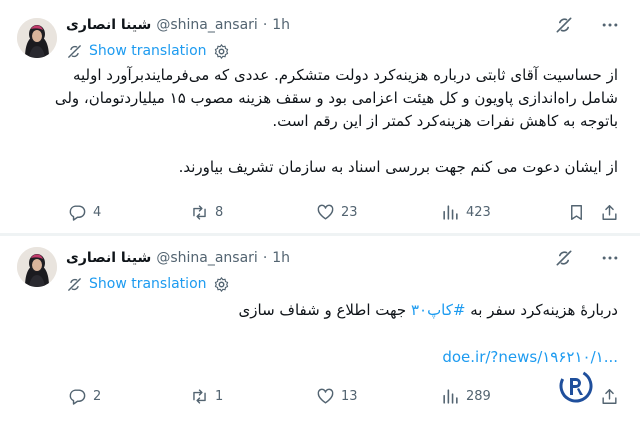 The height and width of the screenshot is (421, 640). Describe the element at coordinates (349, 212) in the screenshot. I see `like-count: 23` at that location.